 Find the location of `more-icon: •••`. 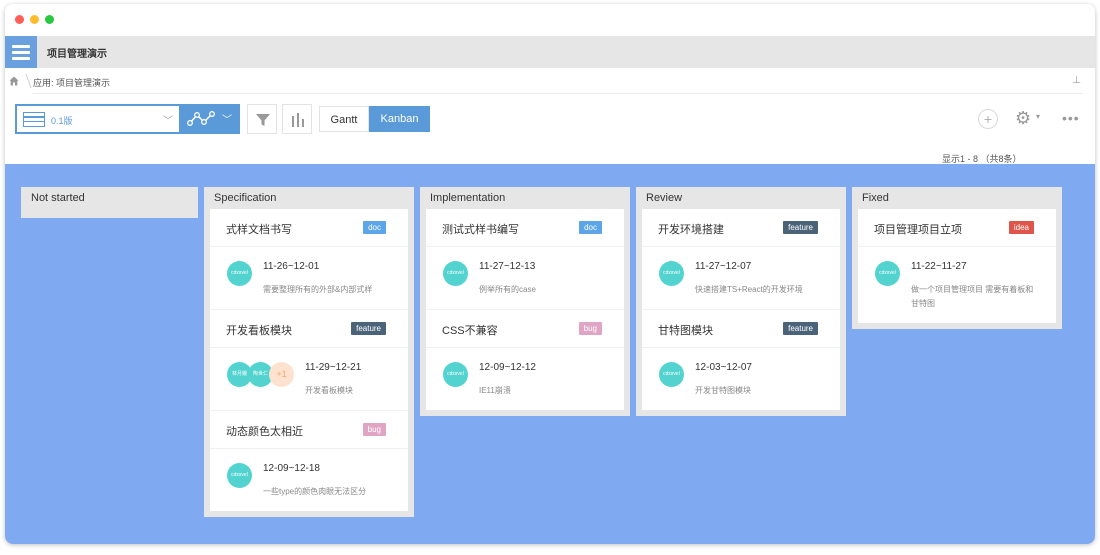

more-icon: ••• is located at coordinates (1071, 118).